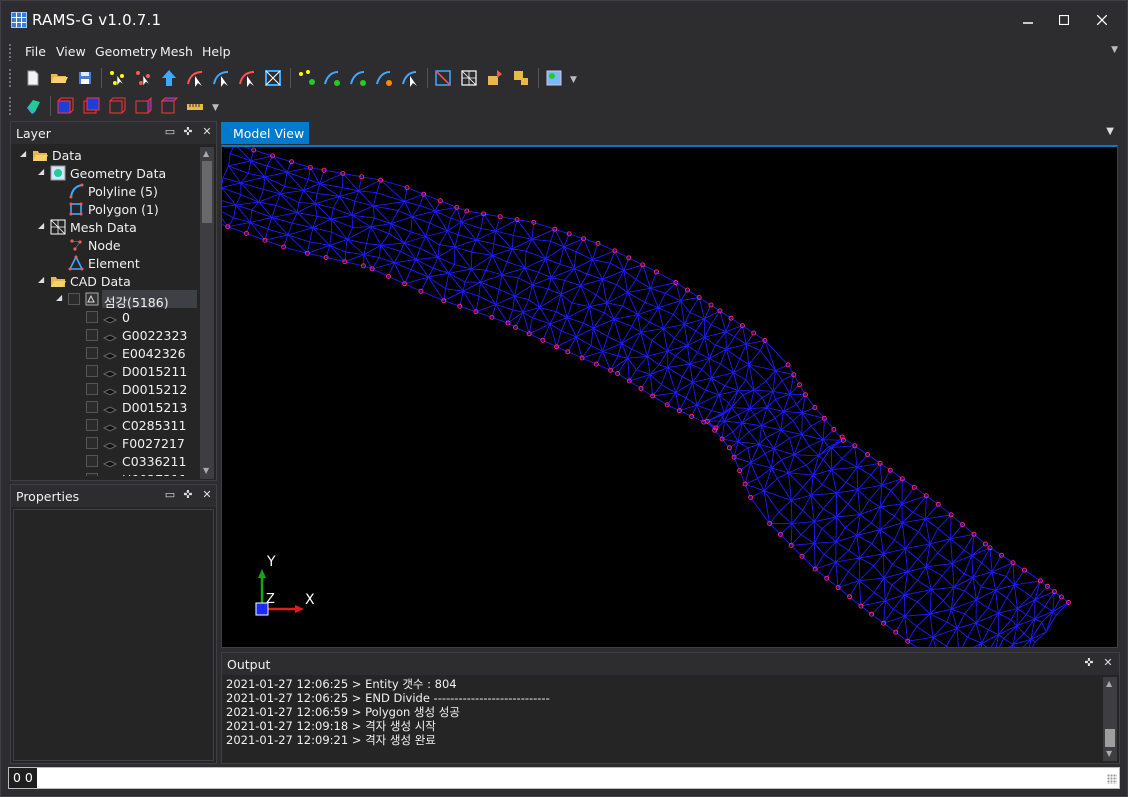  Describe the element at coordinates (35, 51) in the screenshot. I see `menu-file: File` at that location.